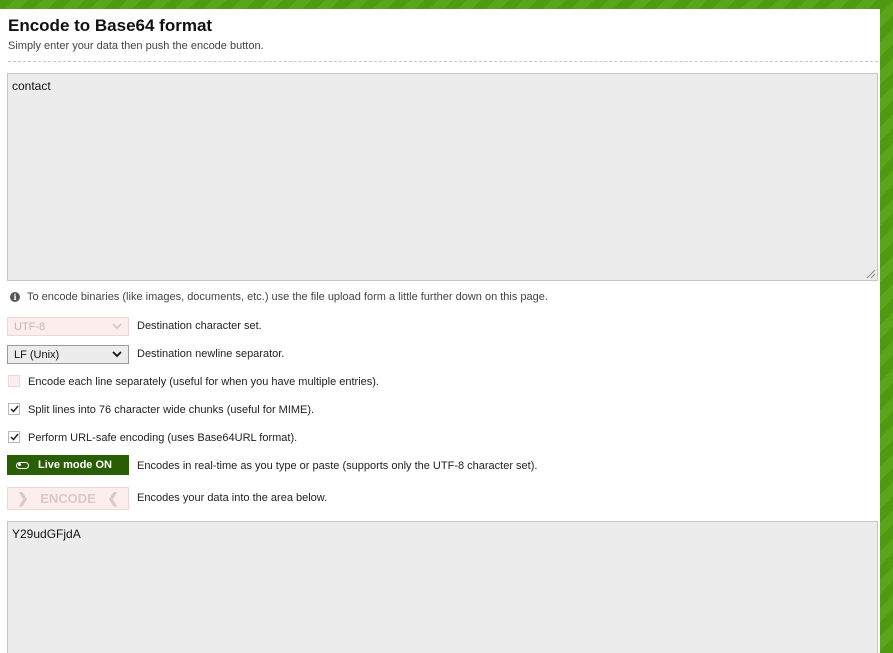 This screenshot has height=653, width=893. I want to click on charset-label: Destination character set., so click(199, 326).